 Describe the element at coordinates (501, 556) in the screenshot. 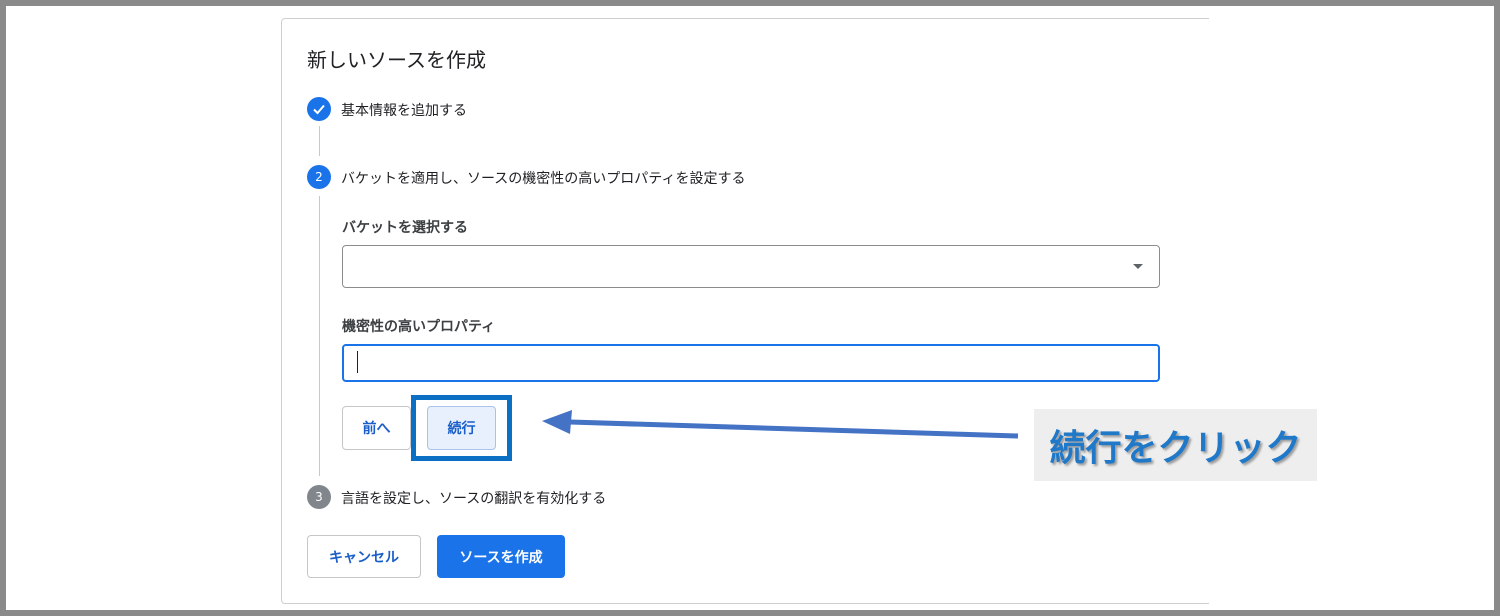

I see `create-source-button: ソースを作成` at that location.